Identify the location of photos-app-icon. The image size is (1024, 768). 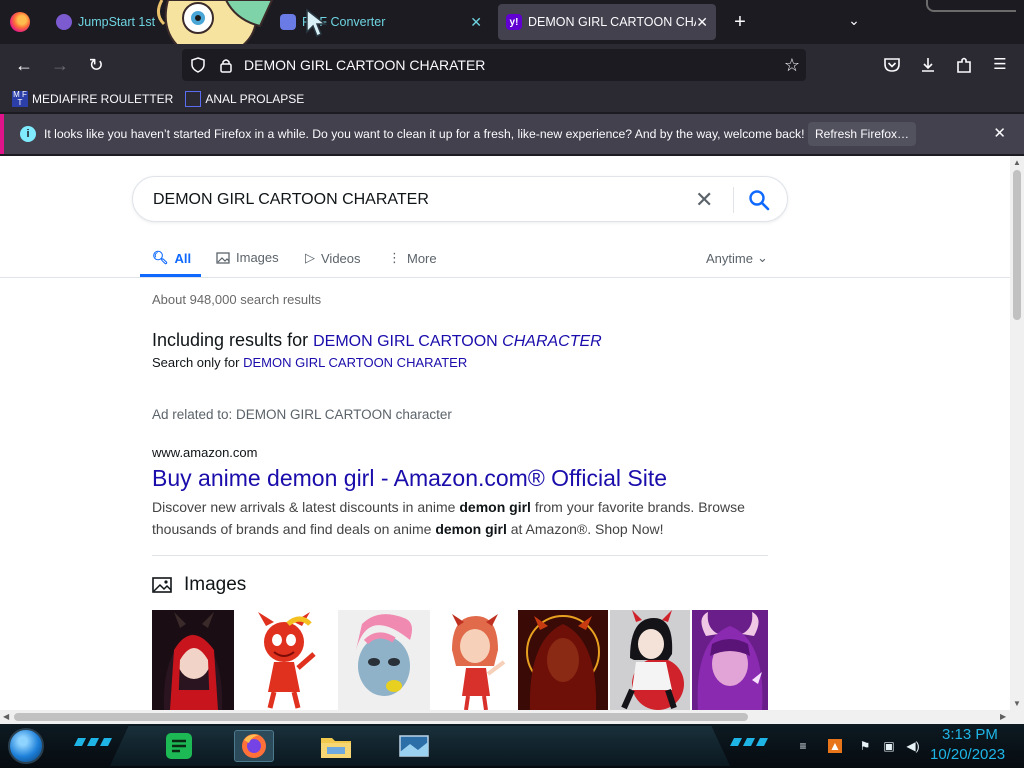
(414, 746).